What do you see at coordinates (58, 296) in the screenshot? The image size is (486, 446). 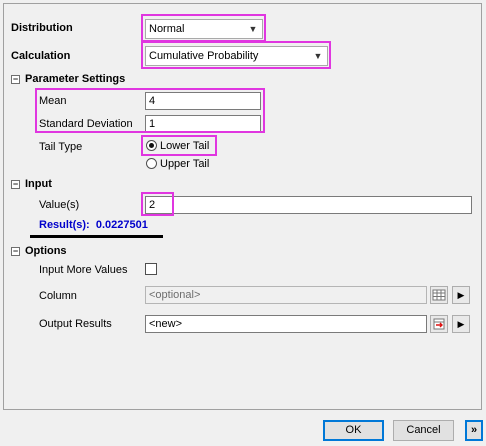 I see `column-label: Column` at bounding box center [58, 296].